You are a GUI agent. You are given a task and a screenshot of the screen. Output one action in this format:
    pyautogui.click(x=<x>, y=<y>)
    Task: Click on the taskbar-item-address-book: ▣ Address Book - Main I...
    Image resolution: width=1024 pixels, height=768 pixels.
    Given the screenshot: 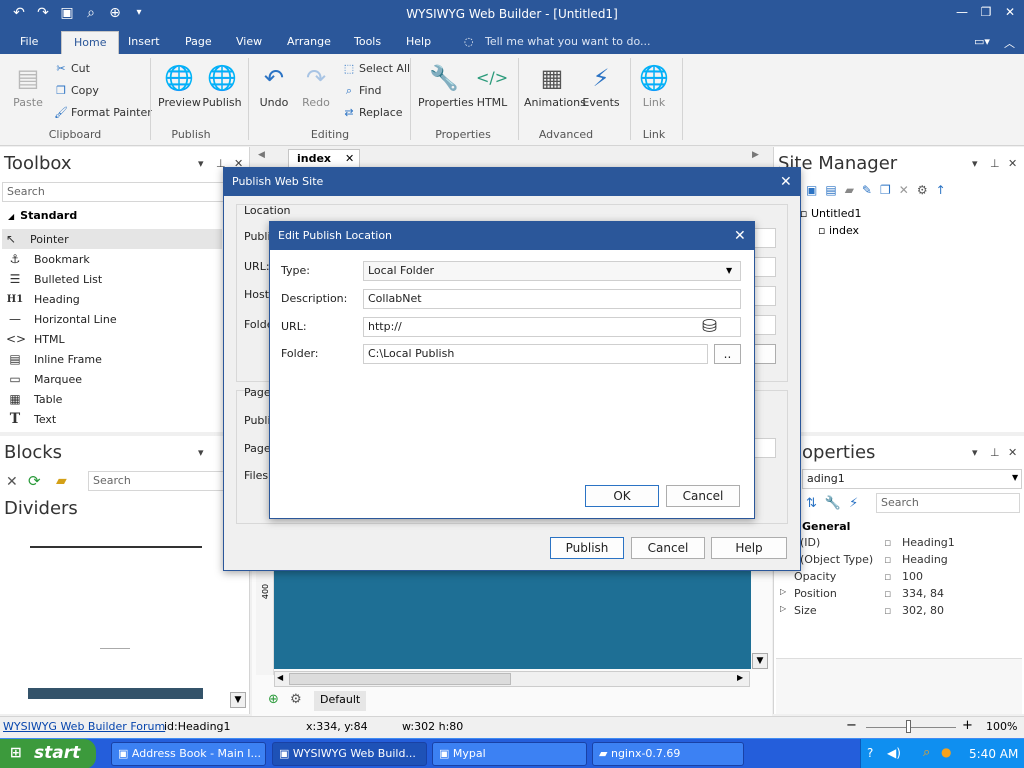 What is the action you would take?
    pyautogui.click(x=188, y=754)
    